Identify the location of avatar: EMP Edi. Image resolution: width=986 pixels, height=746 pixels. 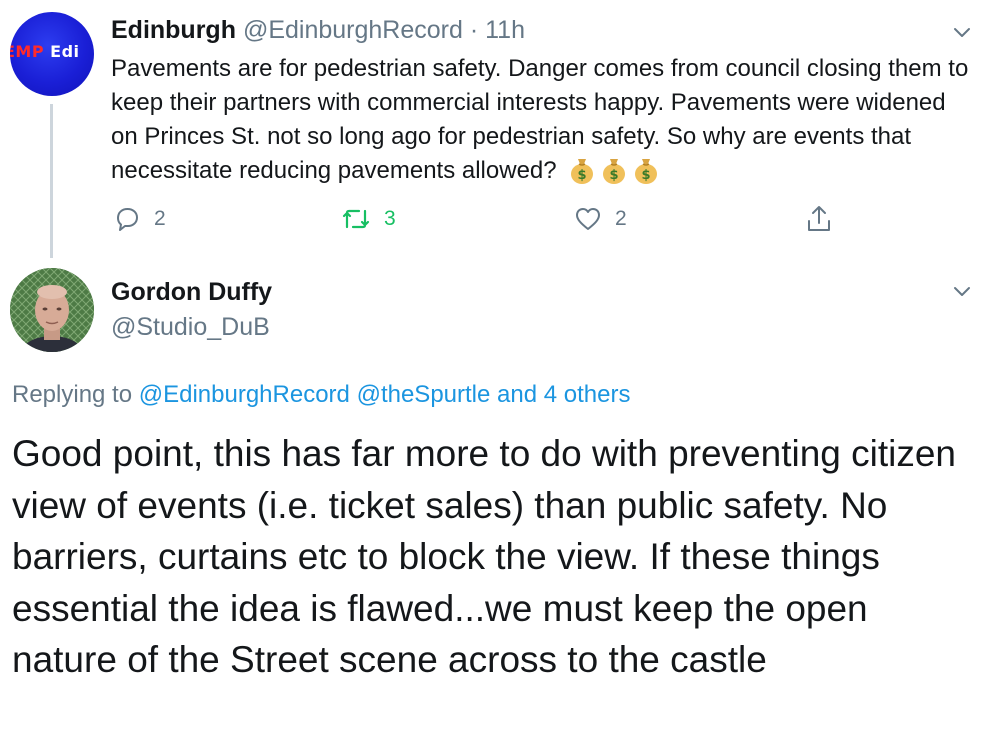
(52, 54).